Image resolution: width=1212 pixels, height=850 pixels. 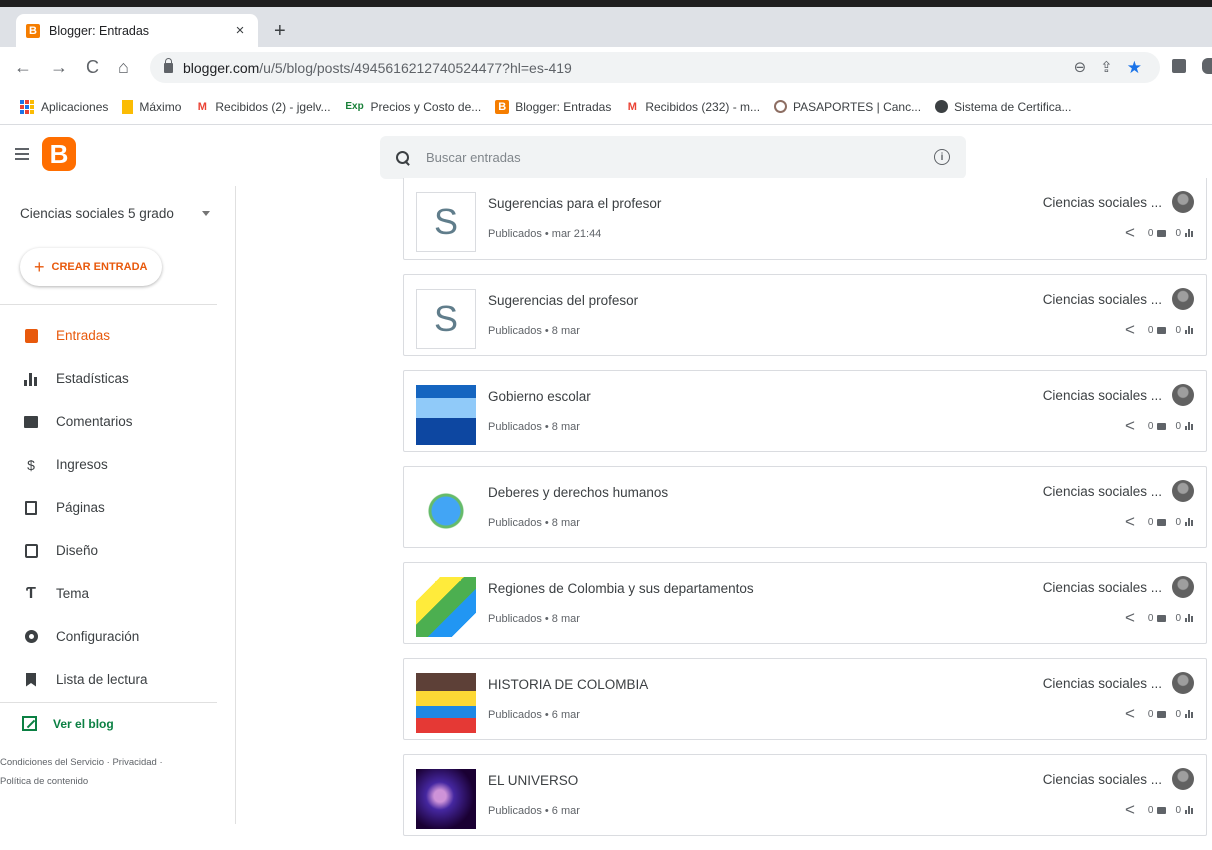 I want to click on back-arrow-icon: ←, so click(x=23, y=67).